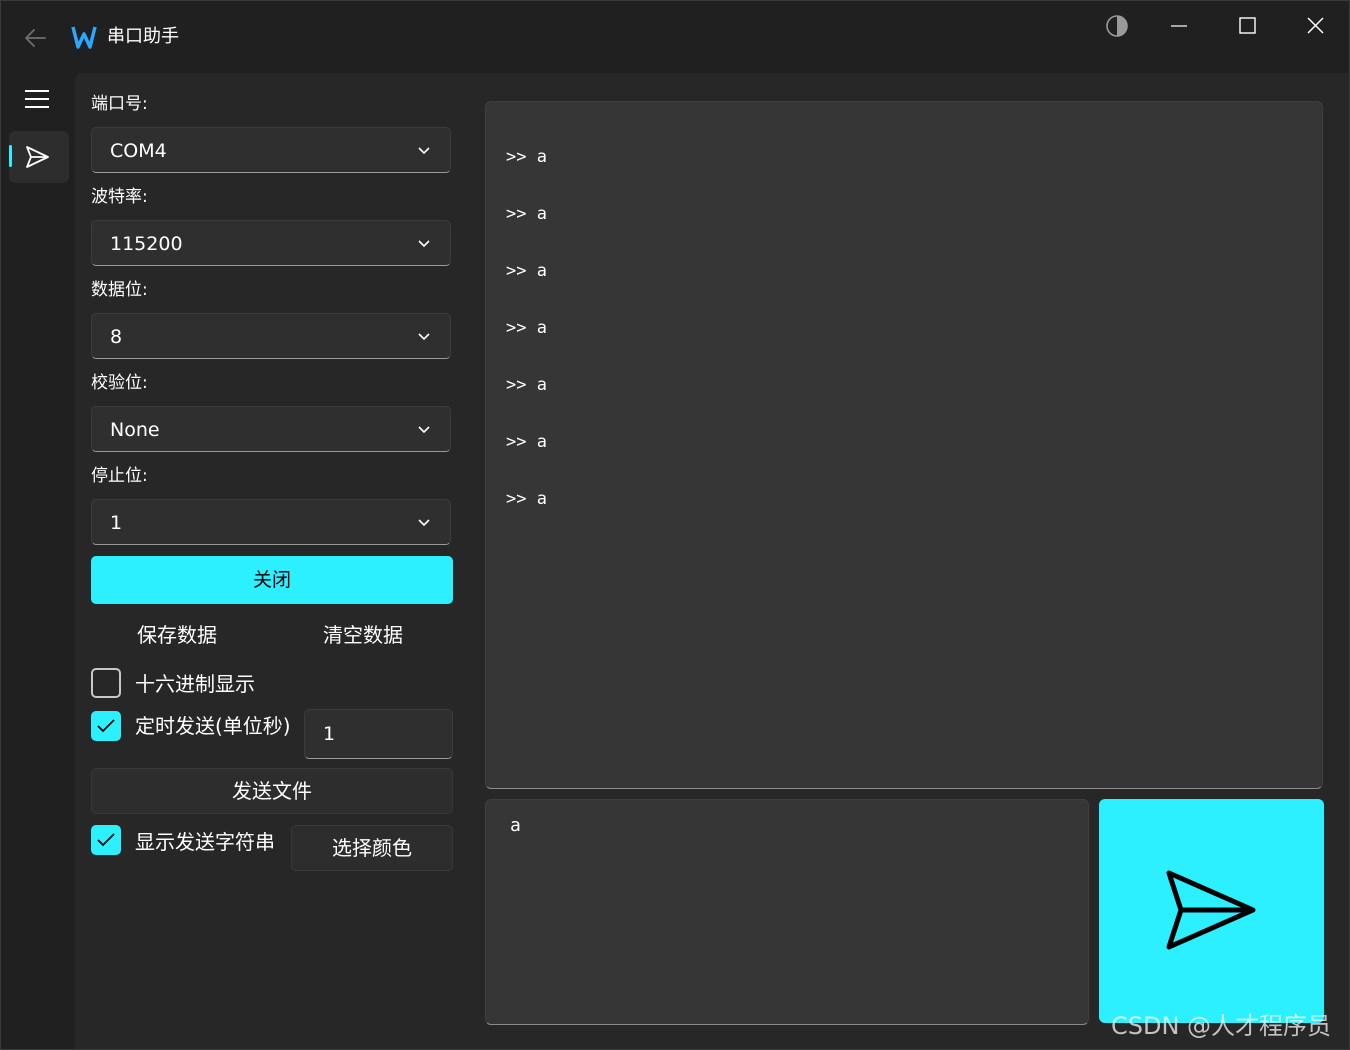 The image size is (1350, 1050). I want to click on port-select-value: COM4, so click(138, 151).